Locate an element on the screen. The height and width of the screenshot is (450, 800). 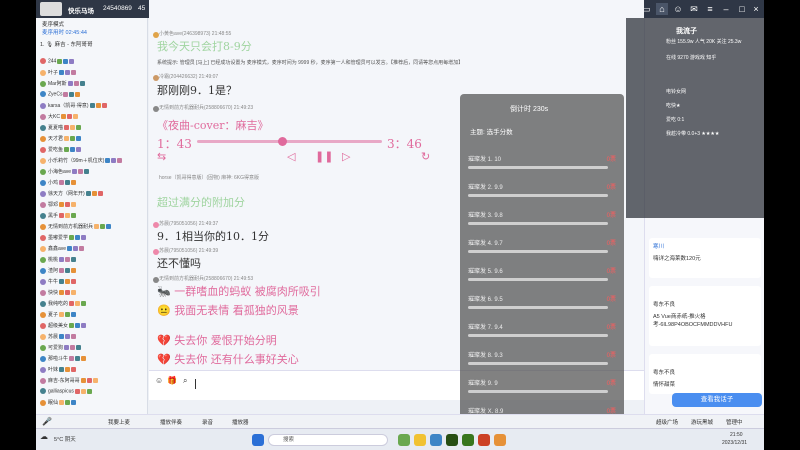
start-icon is located at coordinates (258, 440).